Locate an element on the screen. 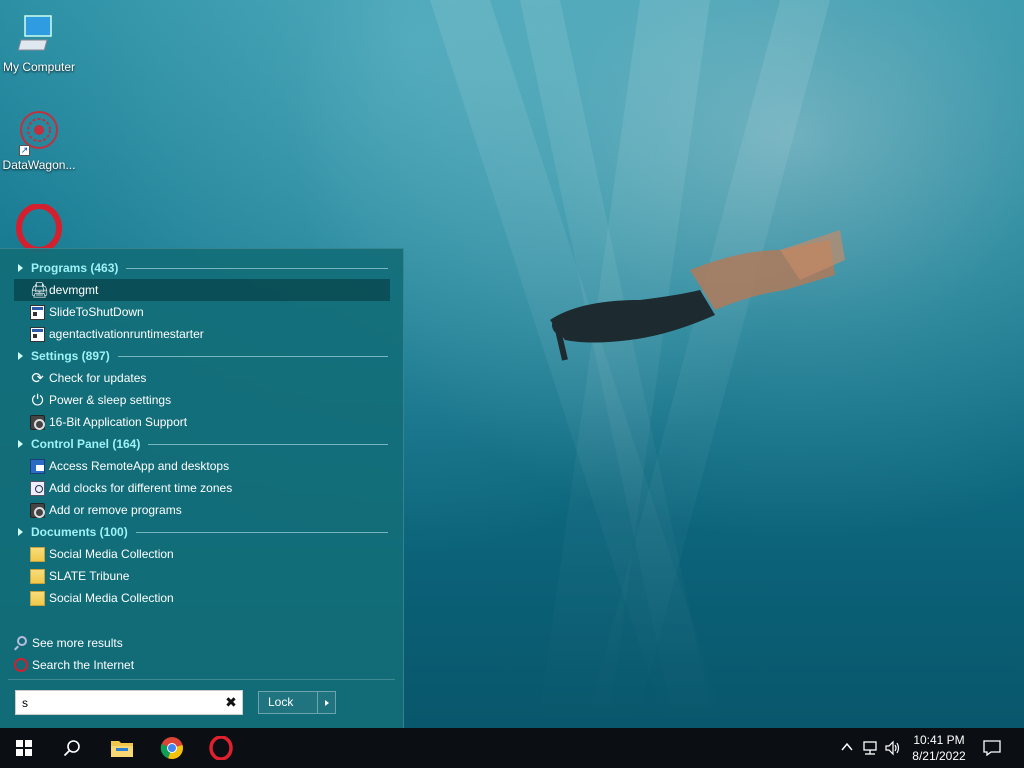 This screenshot has width=1024, height=768. desktop-icon-opera is located at coordinates (39, 228).